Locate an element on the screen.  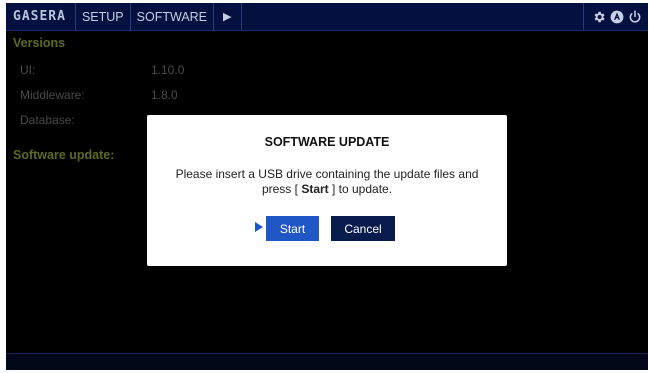
cancel-button: Cancel is located at coordinates (363, 228).